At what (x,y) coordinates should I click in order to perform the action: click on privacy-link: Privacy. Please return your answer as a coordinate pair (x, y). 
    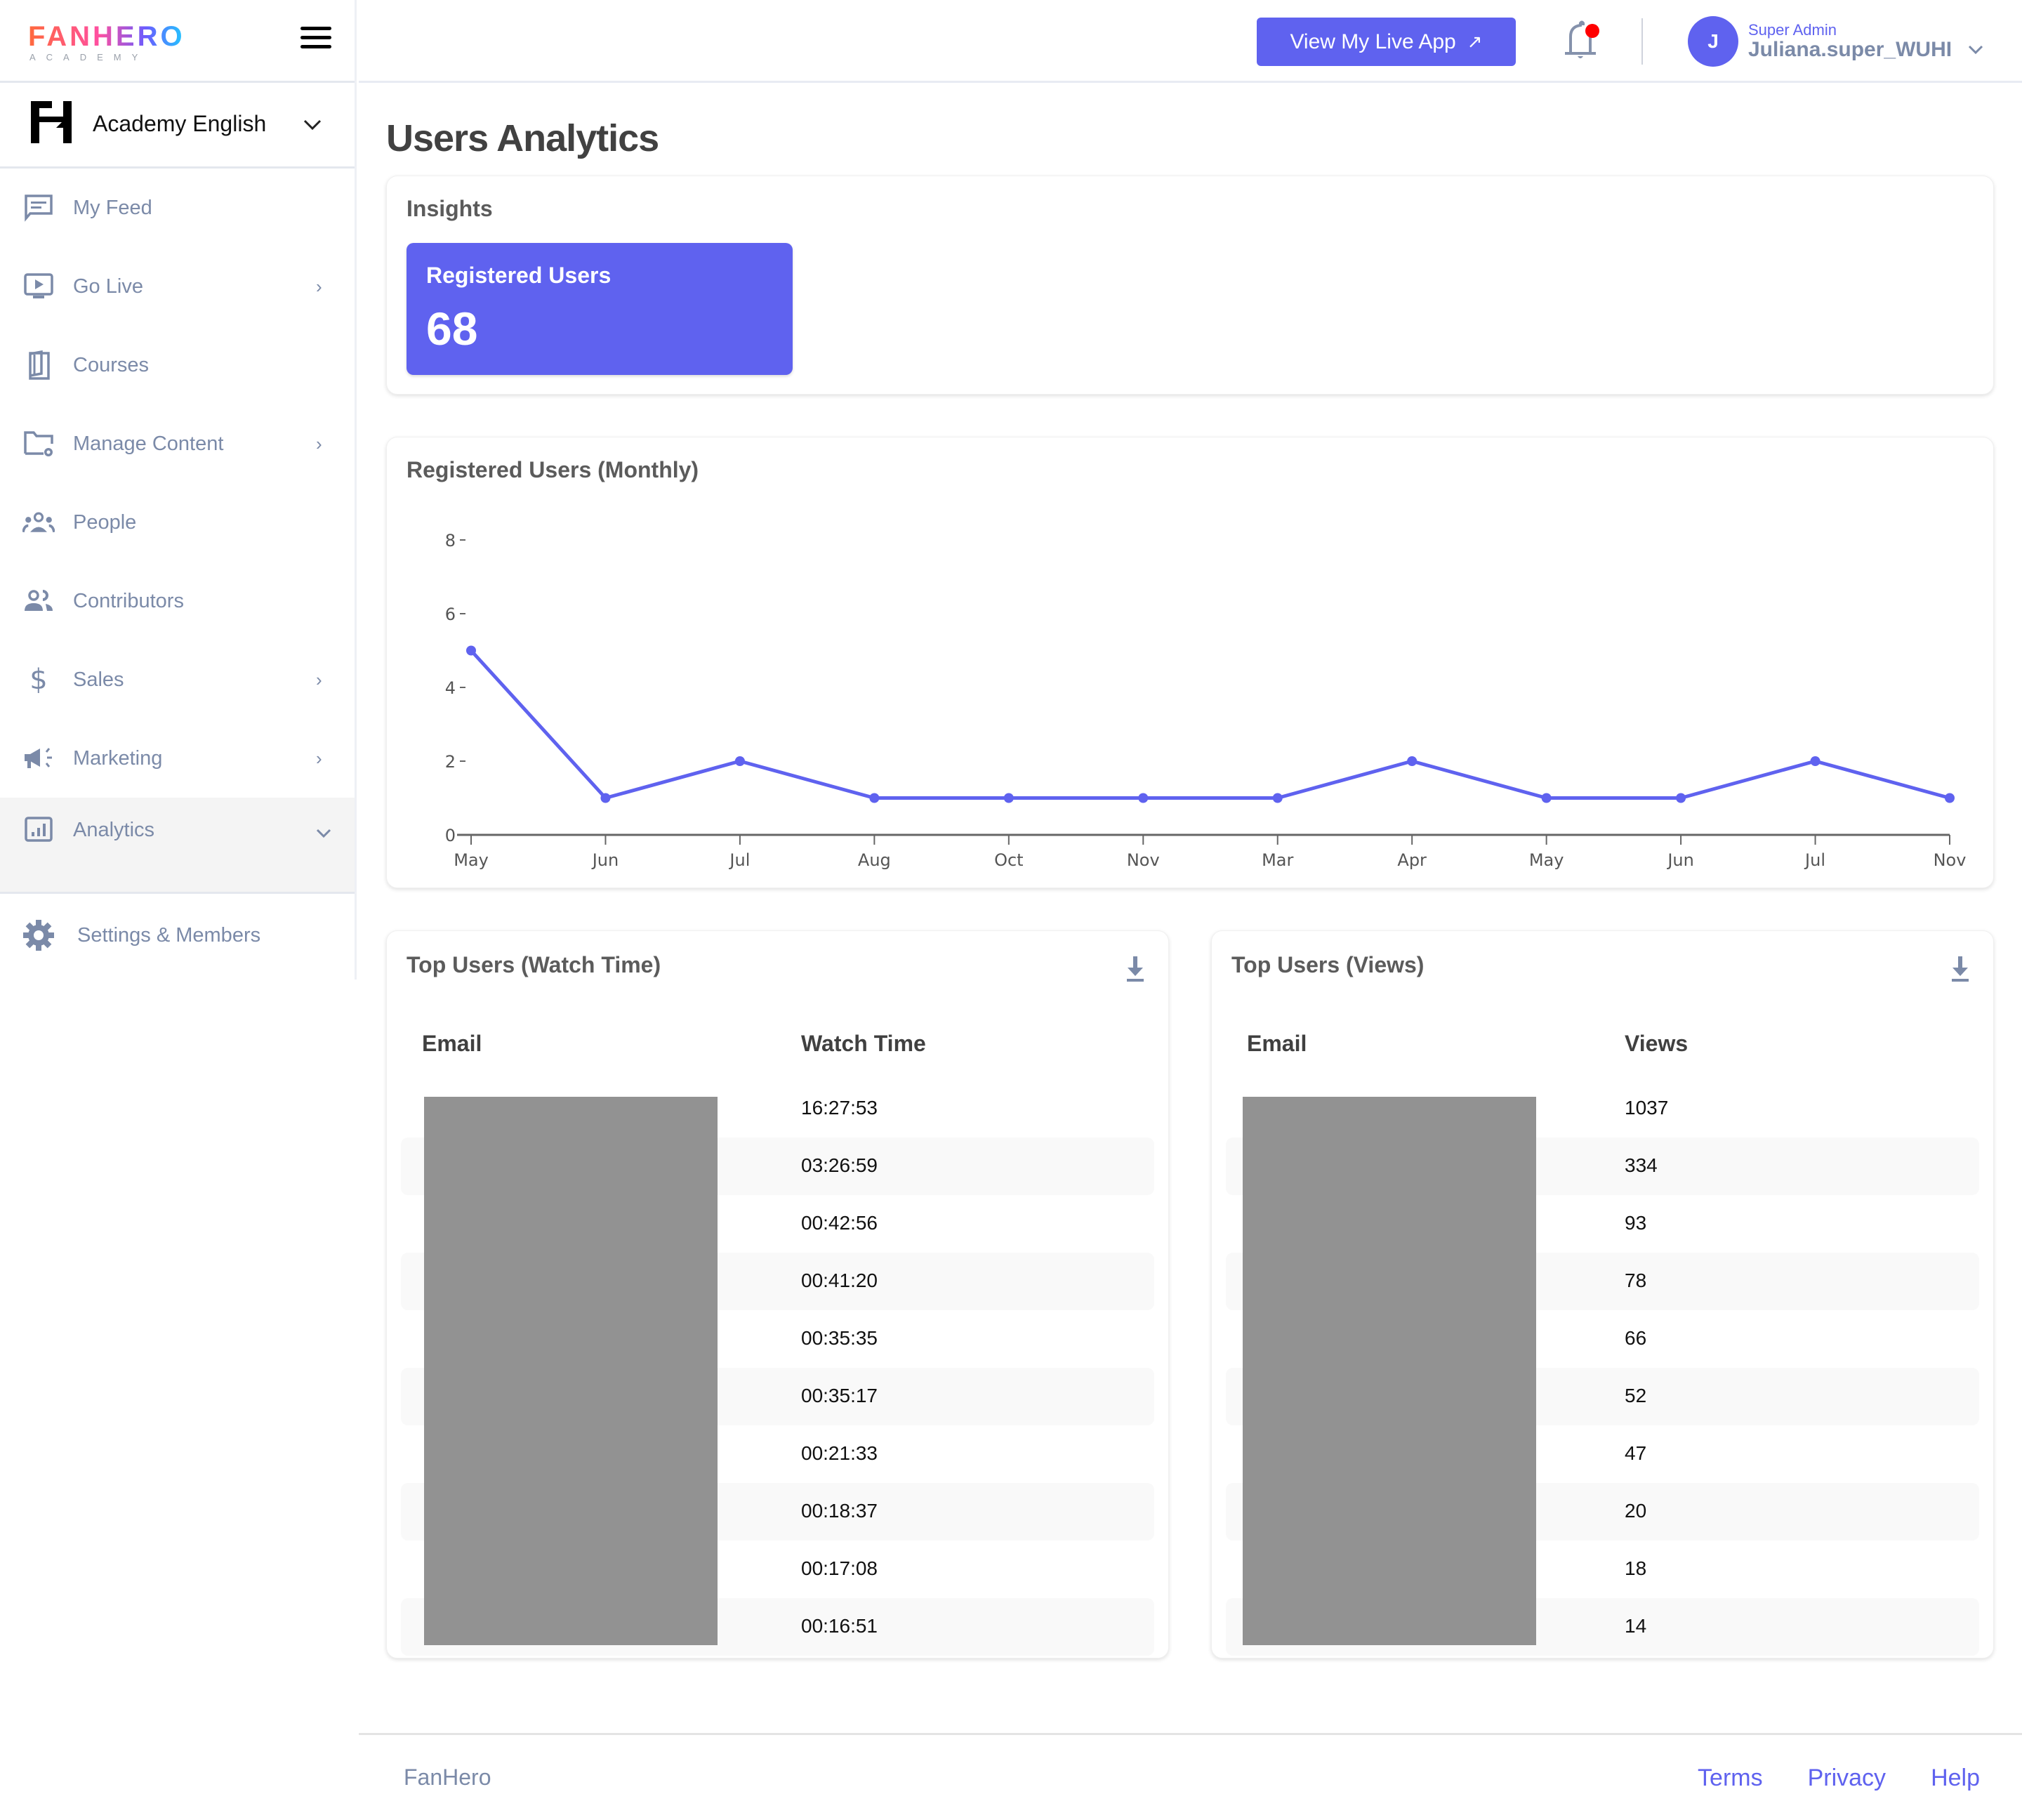
    Looking at the image, I should click on (1847, 1779).